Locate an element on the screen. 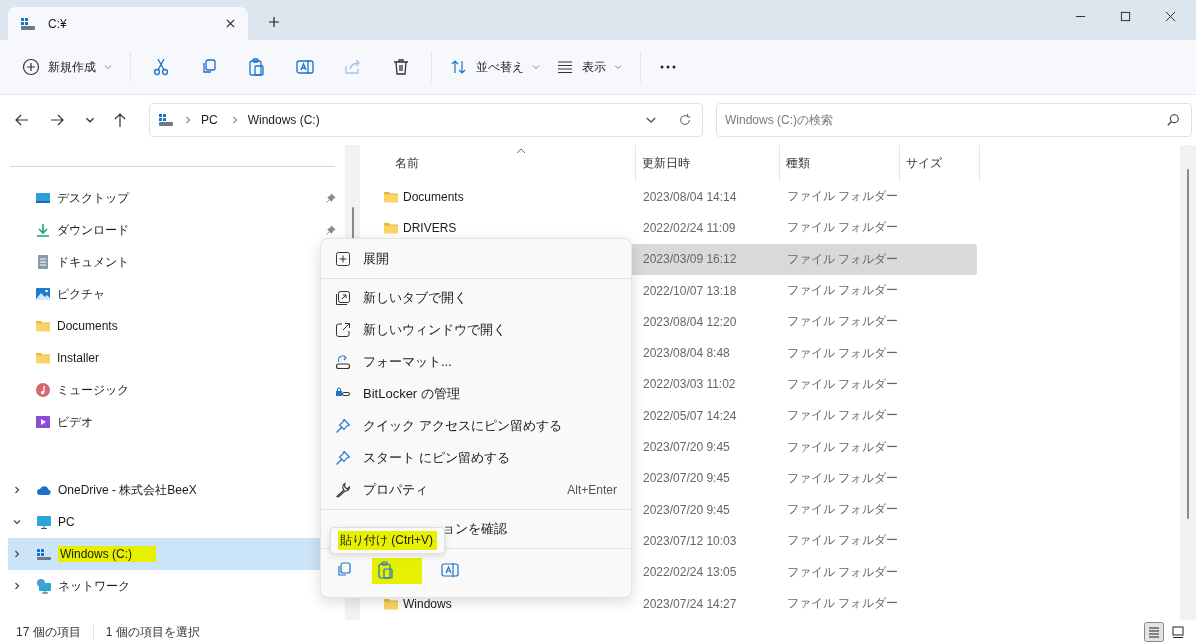  date-cell-text: 2023/07/24 14:27 is located at coordinates (690, 603).